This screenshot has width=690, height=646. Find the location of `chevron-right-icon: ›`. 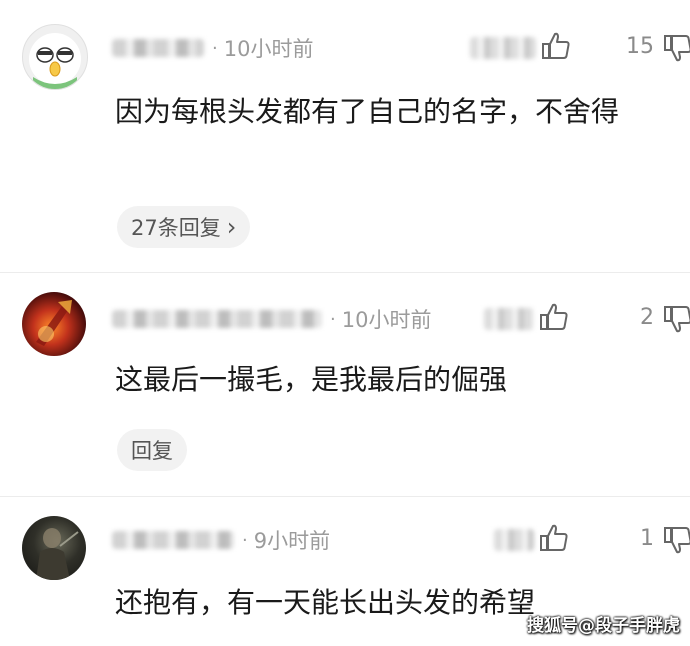

chevron-right-icon: › is located at coordinates (231, 227).